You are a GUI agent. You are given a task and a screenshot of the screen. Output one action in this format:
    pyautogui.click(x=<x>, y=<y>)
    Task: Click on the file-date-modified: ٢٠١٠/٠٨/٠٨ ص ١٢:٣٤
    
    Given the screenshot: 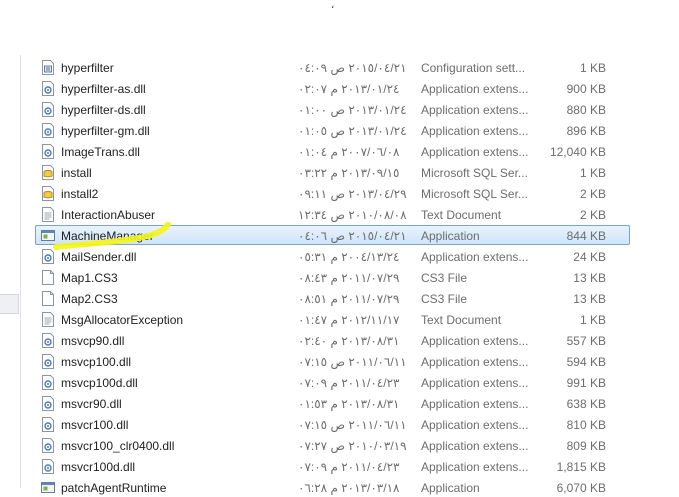 What is the action you would take?
    pyautogui.click(x=352, y=215)
    